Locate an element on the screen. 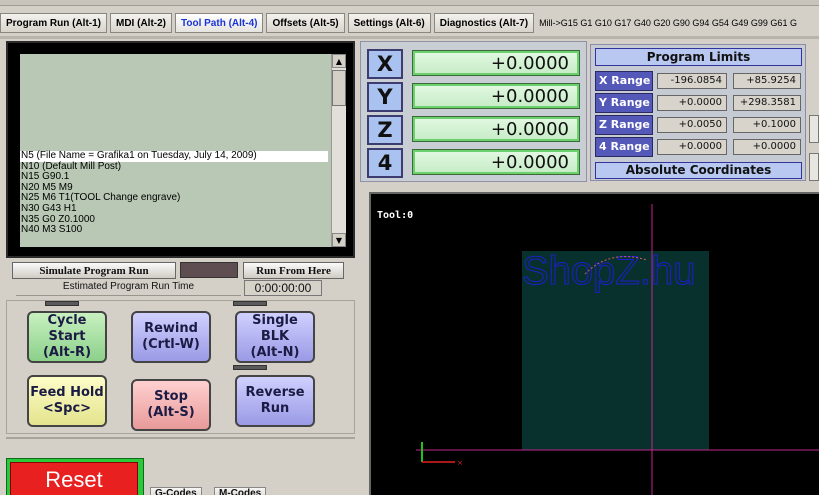  scroll-thumb is located at coordinates (339, 88).